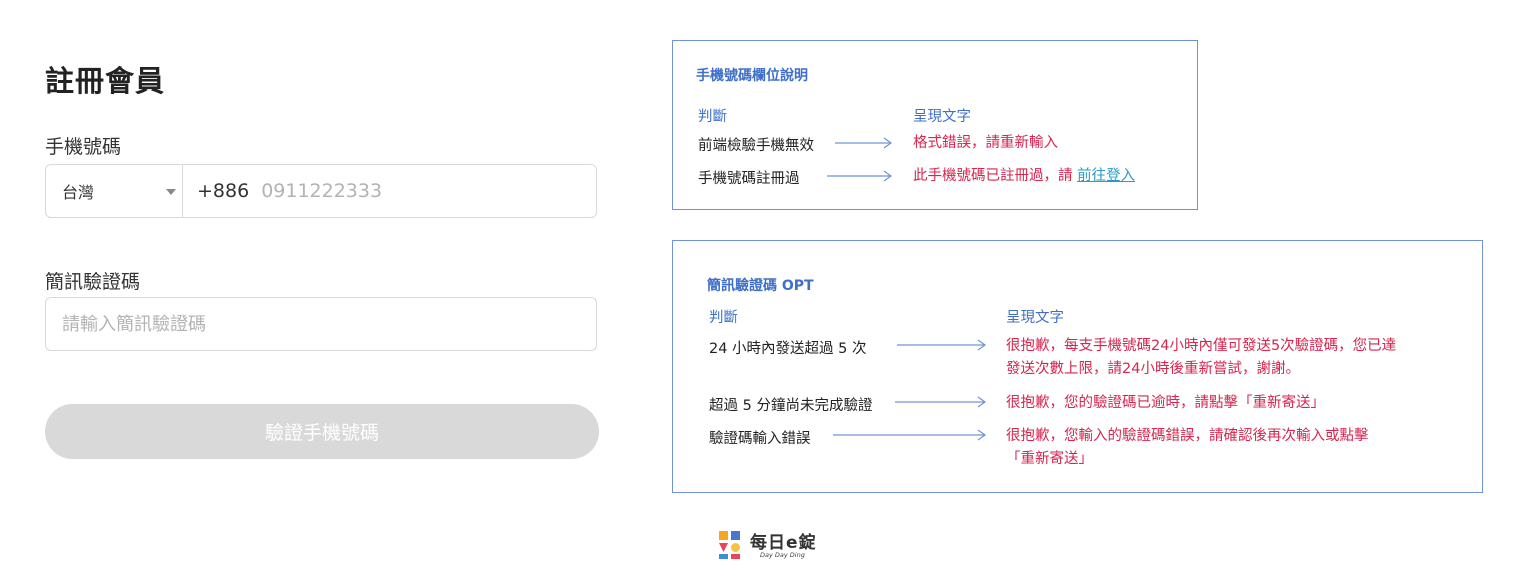 This screenshot has height=585, width=1536. Describe the element at coordinates (788, 349) in the screenshot. I see `sms-notes-condition: 24 小時內發送超過 5 次` at that location.